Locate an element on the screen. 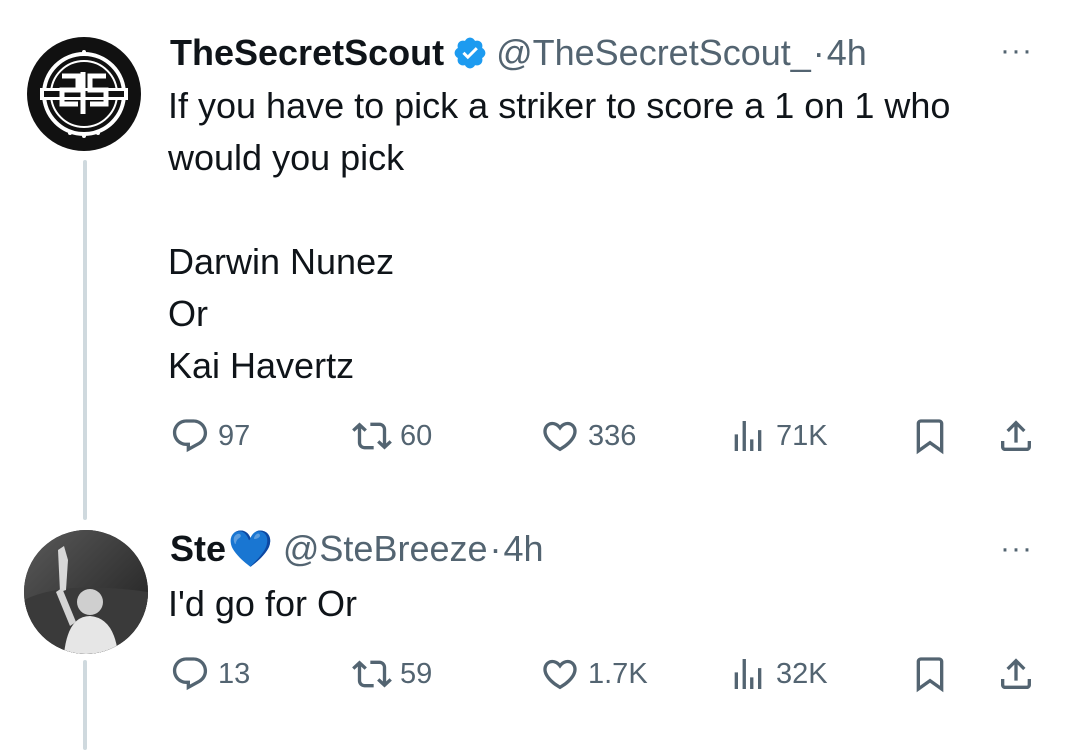  views-button: 71K is located at coordinates (778, 436).